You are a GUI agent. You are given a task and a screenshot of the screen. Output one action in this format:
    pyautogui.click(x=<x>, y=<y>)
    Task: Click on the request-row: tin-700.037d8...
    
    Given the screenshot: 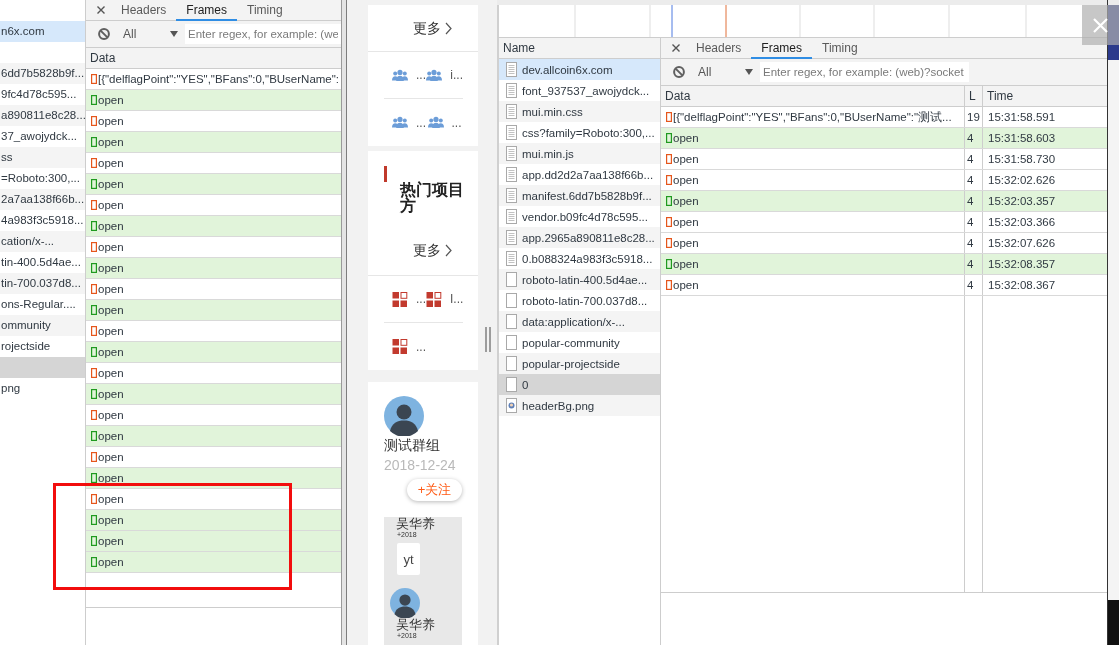 What is the action you would take?
    pyautogui.click(x=42, y=283)
    